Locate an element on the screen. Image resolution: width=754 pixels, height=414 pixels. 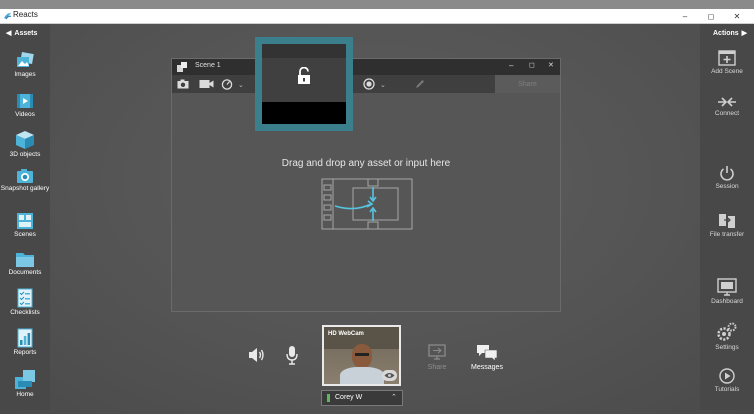
messages-label: Messages is located at coordinates (487, 367).